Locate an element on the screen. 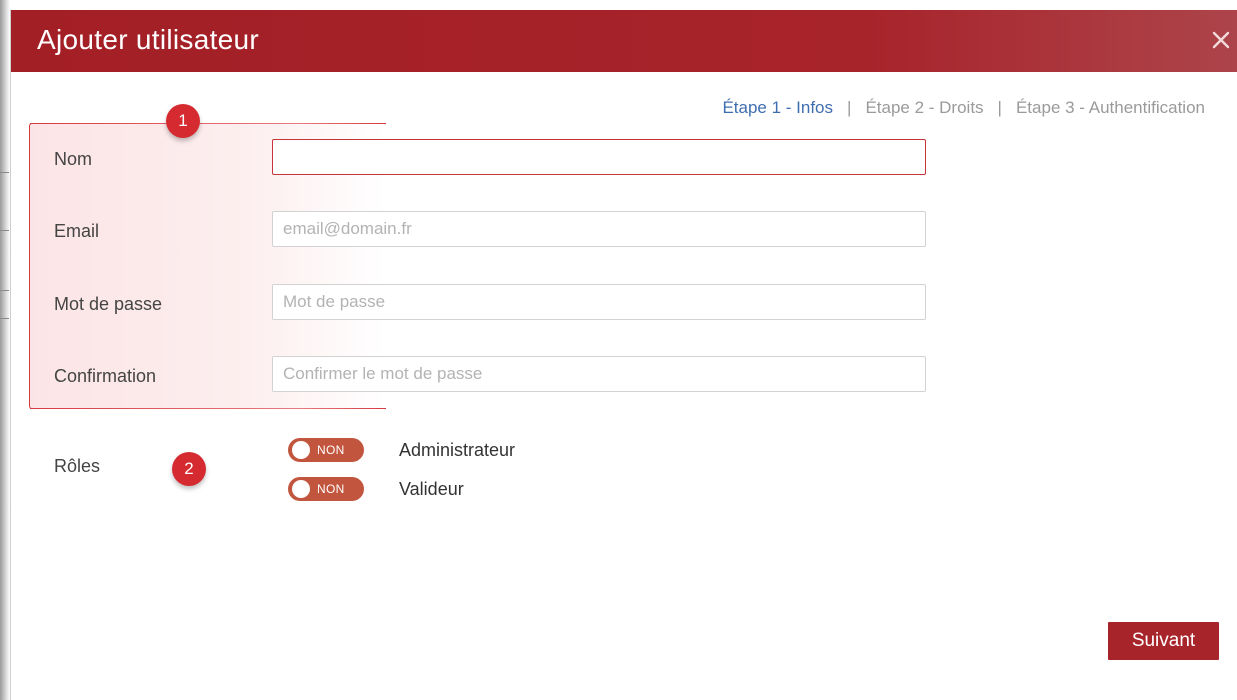  administrateur-toggle: NON is located at coordinates (326, 450).